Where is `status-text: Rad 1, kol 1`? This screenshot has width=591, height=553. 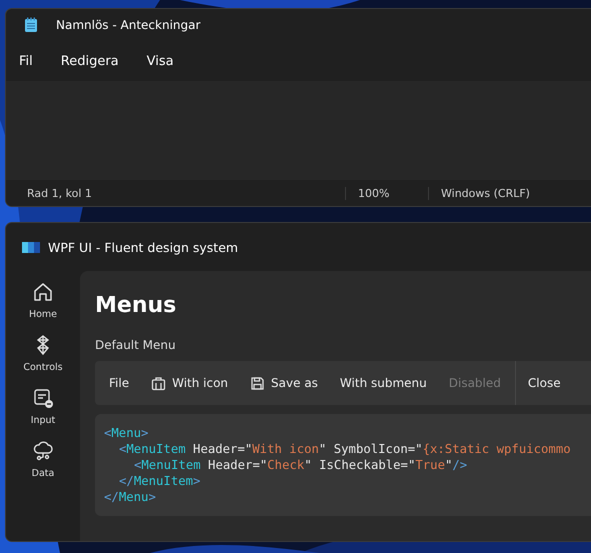
status-text: Rad 1, kol 1 is located at coordinates (59, 193).